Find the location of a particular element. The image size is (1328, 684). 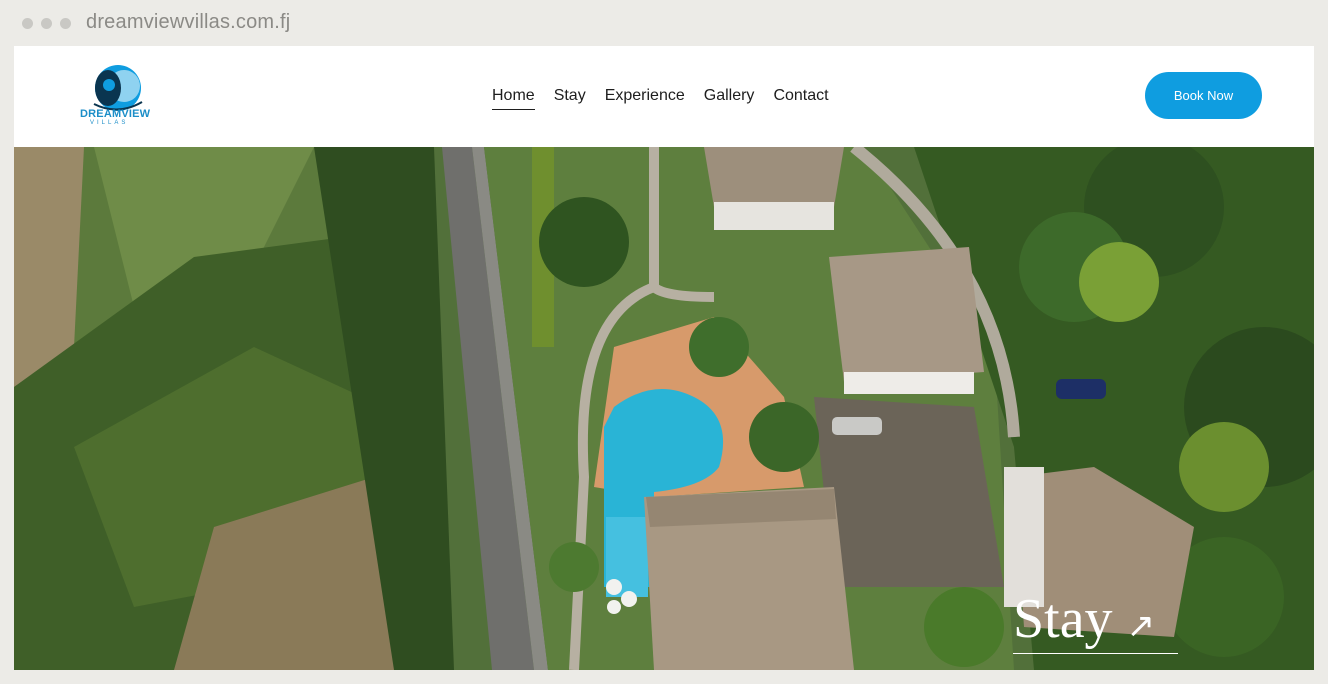

site-logo: DREAMVIEW VILLAS is located at coordinates (121, 98).